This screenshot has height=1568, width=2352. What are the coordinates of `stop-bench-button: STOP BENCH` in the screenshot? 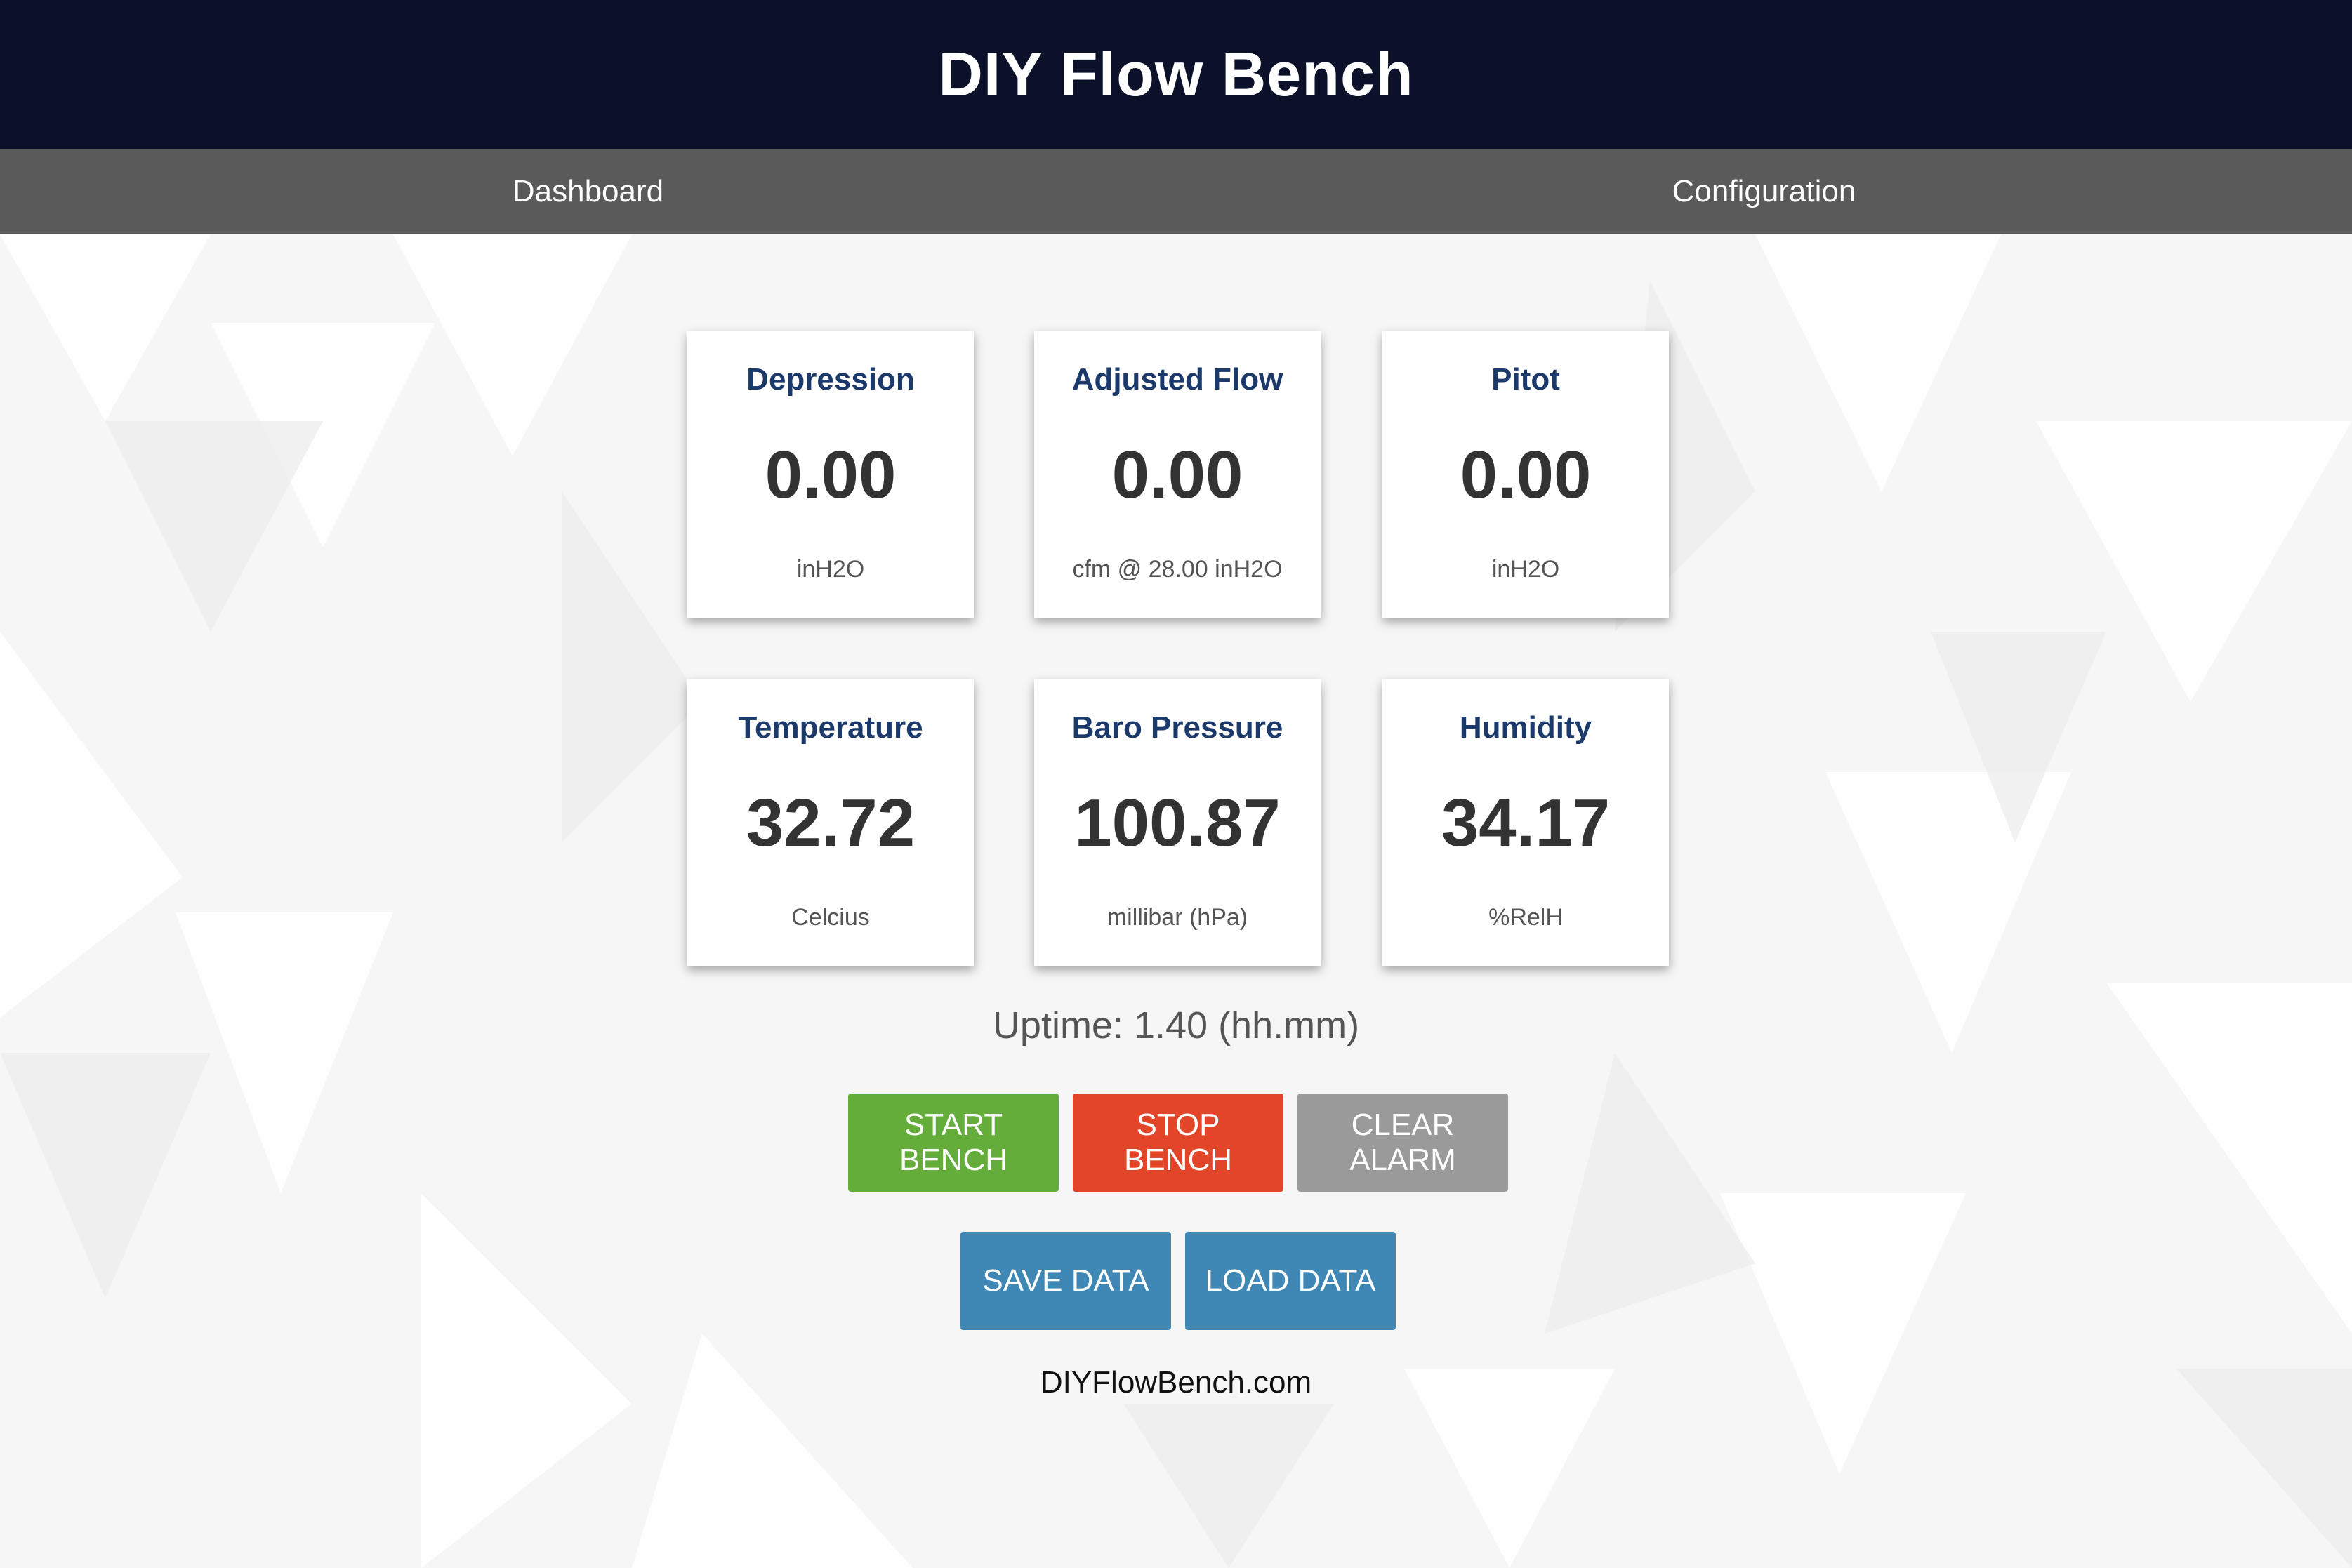 It's located at (1178, 1143).